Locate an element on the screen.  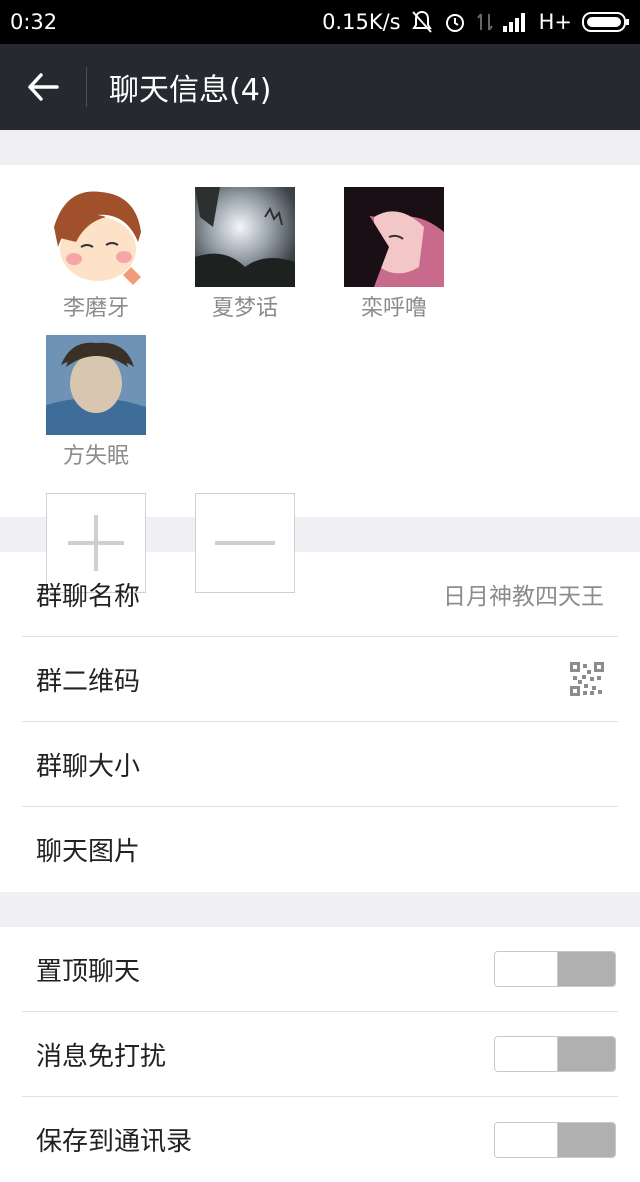
status-icons: 0.15K/s H+ is located at coordinates (476, 22).